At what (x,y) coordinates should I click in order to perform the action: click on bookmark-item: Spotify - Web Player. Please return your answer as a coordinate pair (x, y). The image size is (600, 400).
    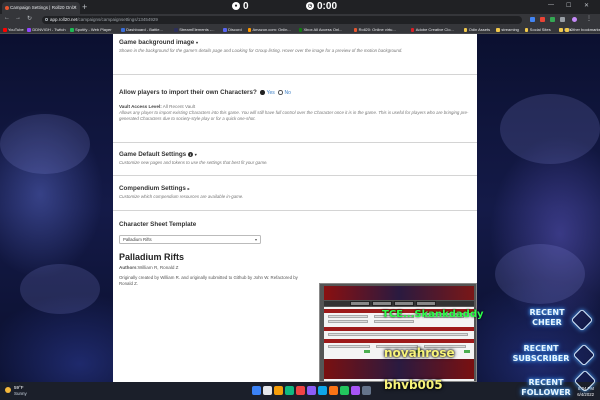
    Looking at the image, I should click on (91, 29).